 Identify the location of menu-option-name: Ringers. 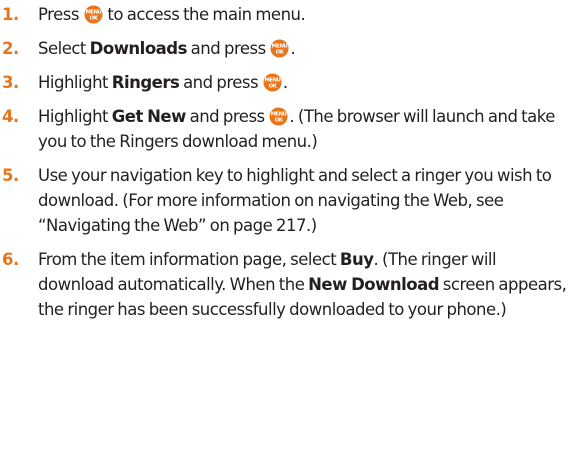
(145, 82).